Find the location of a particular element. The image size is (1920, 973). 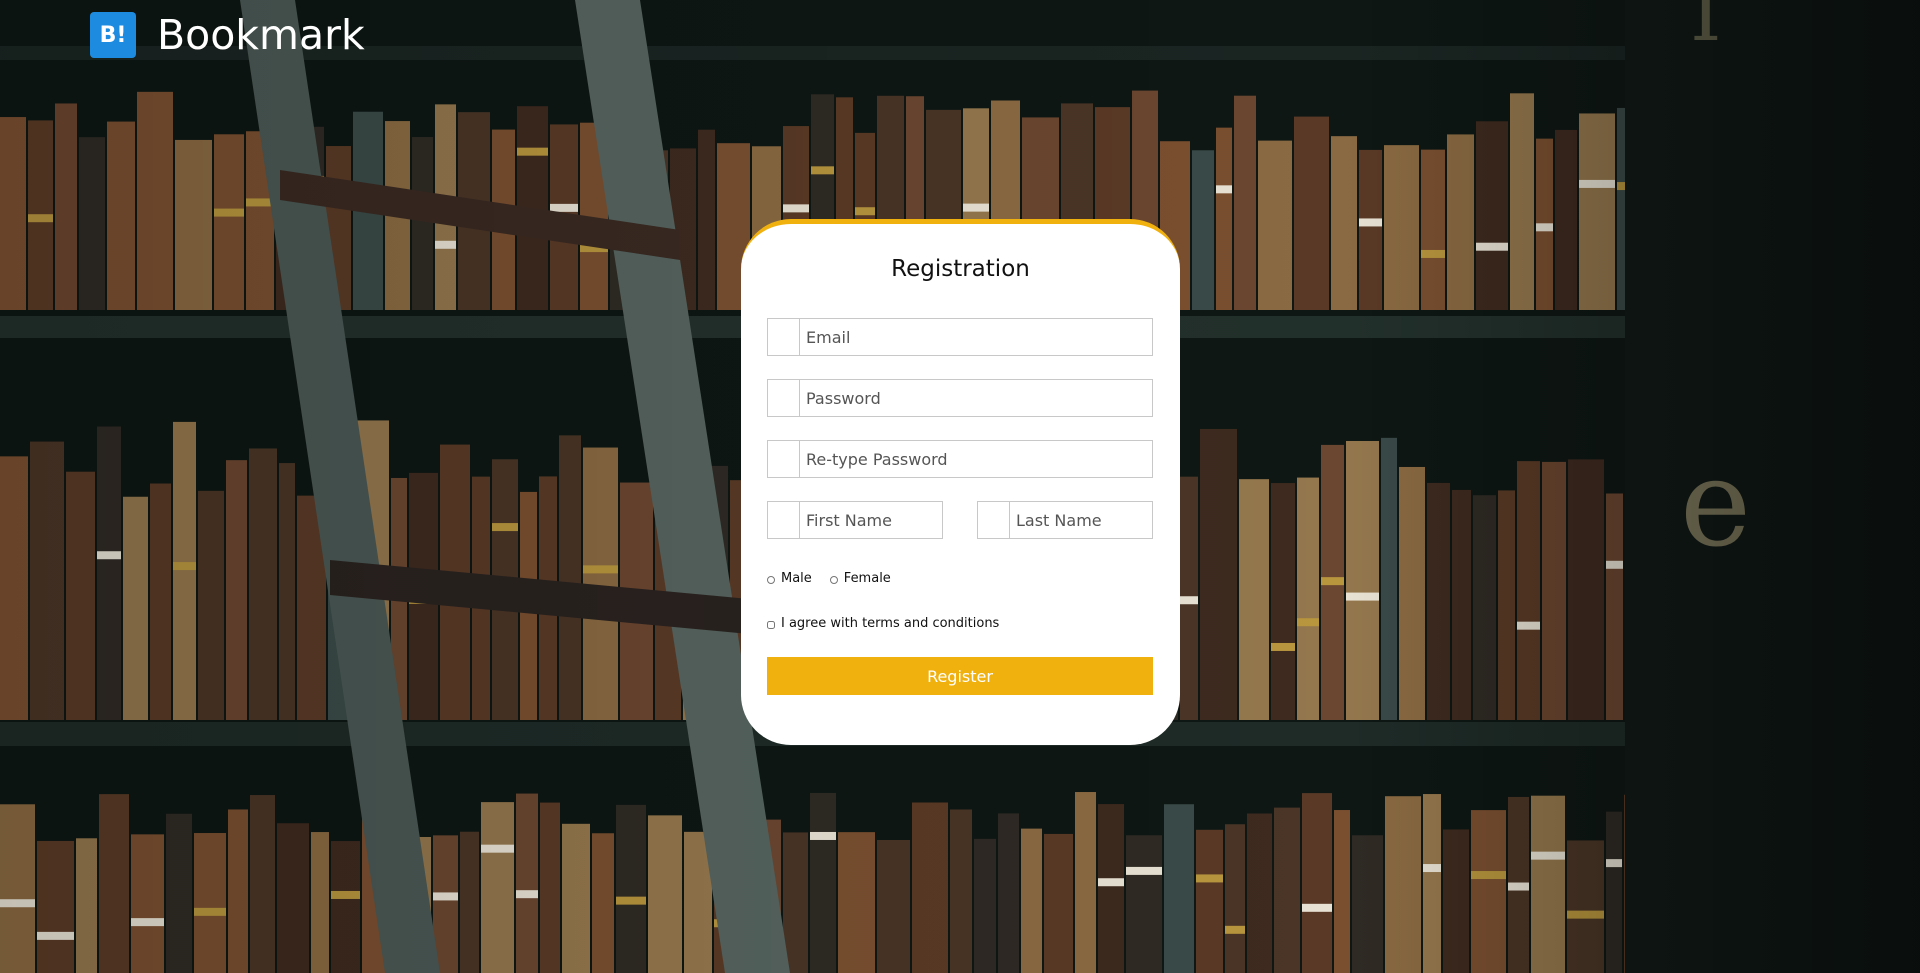

male-label: Male is located at coordinates (796, 578).